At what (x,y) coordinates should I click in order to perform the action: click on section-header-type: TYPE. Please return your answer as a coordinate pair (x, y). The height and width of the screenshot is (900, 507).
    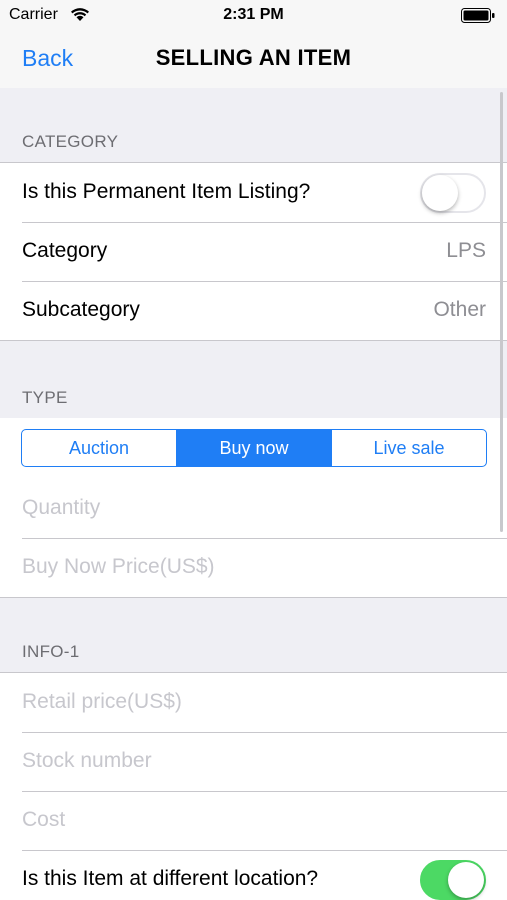
    Looking at the image, I should click on (253, 381).